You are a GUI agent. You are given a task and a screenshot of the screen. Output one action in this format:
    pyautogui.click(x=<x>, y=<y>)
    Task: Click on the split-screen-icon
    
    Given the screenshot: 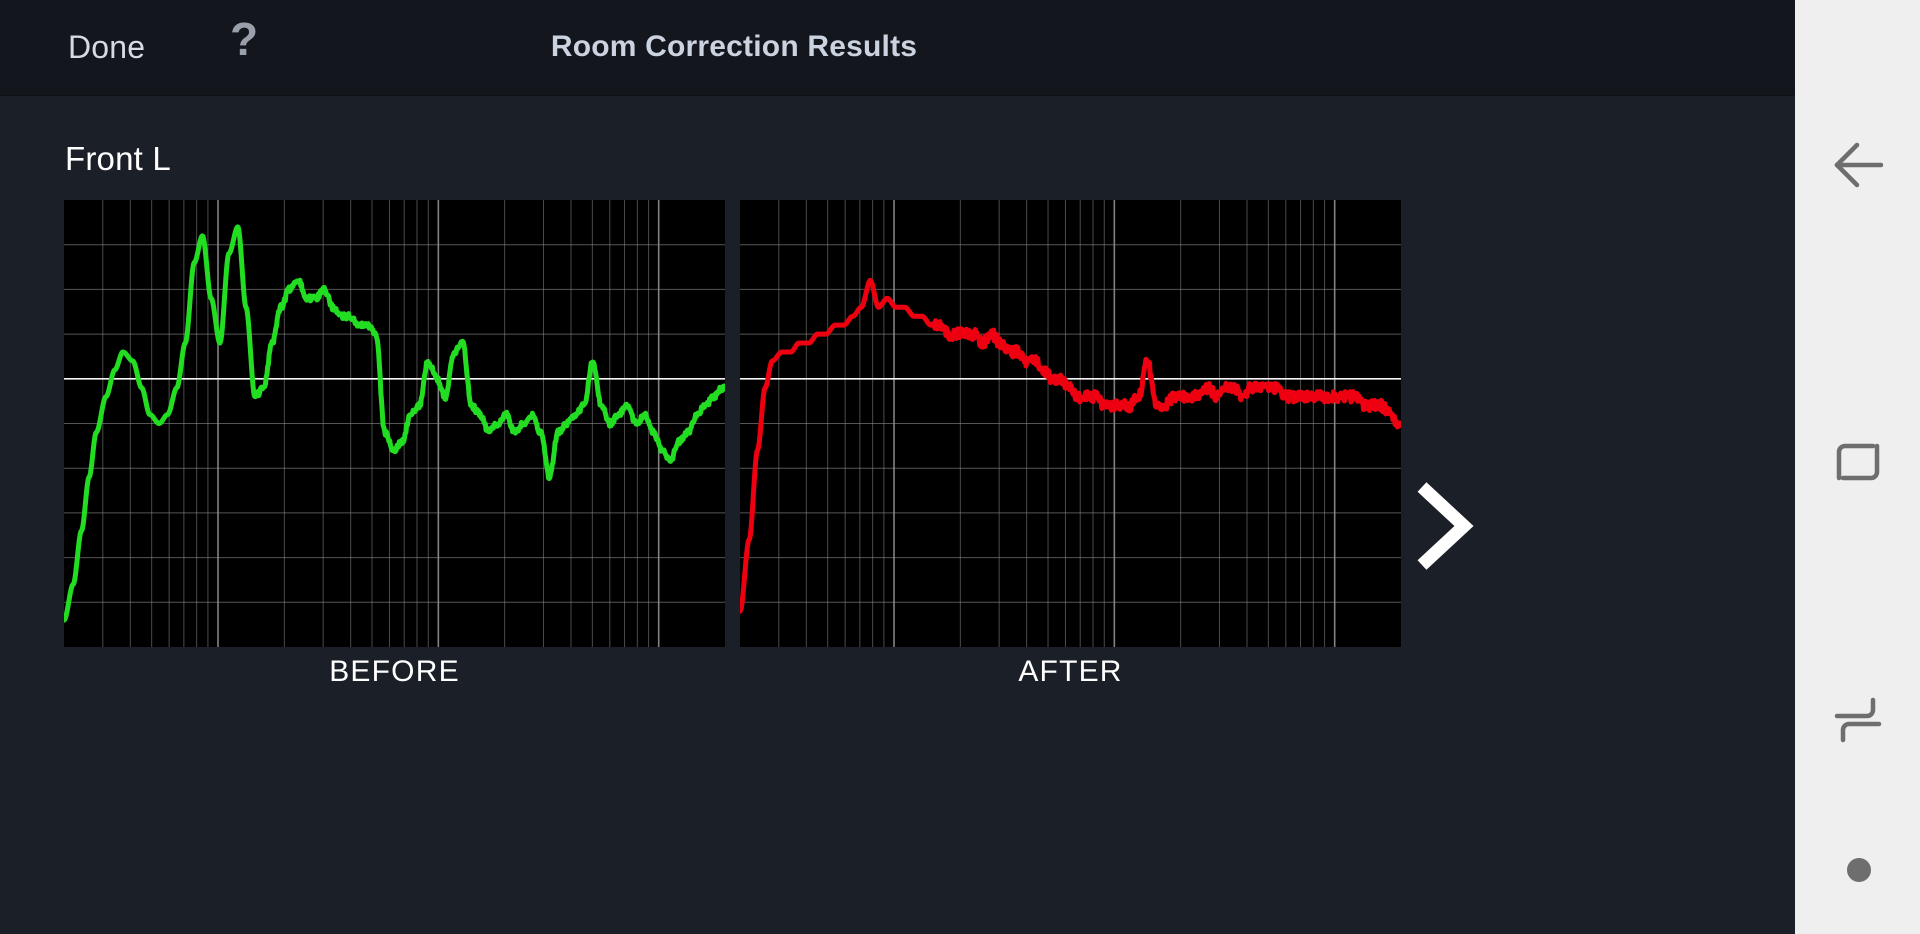 What is the action you would take?
    pyautogui.click(x=1858, y=720)
    